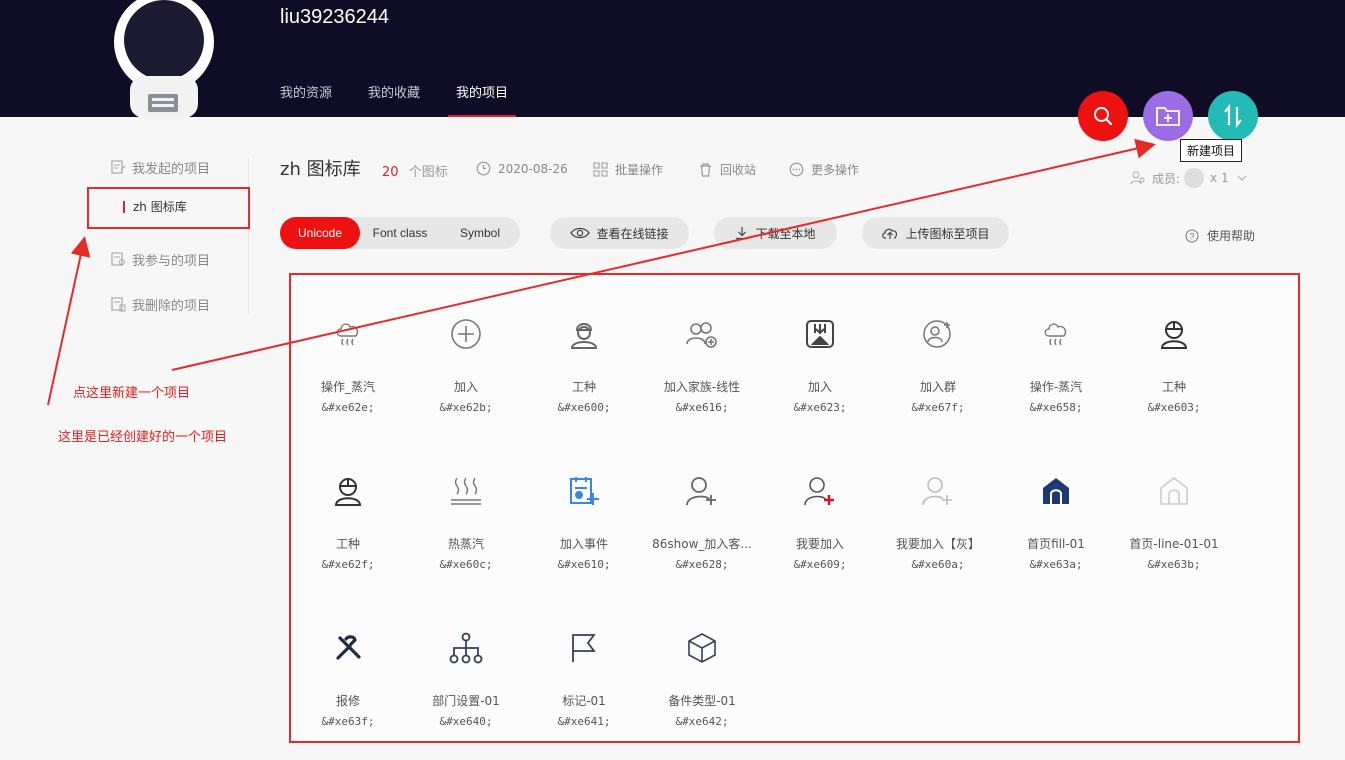 The height and width of the screenshot is (760, 1345). Describe the element at coordinates (584, 531) in the screenshot. I see `icon-card: 加入事件 &#xe610;` at that location.